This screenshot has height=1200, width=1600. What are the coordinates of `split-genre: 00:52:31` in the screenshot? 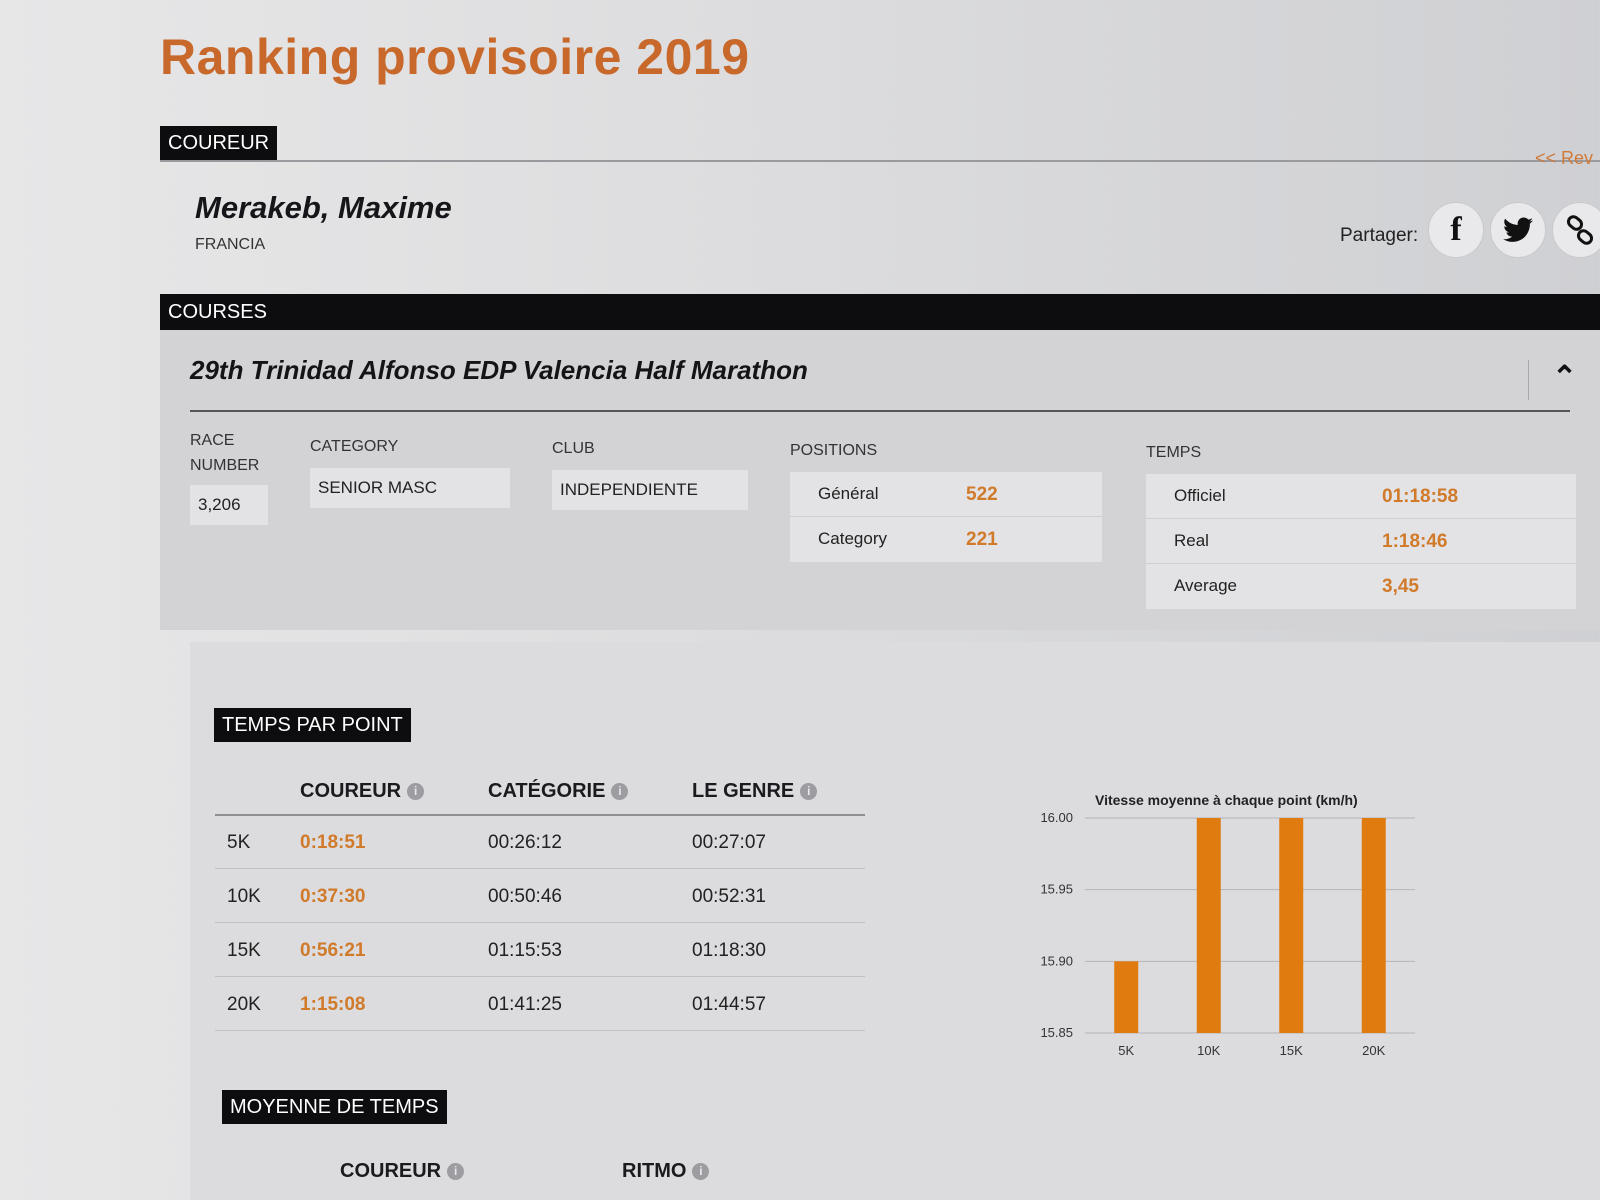 It's located at (729, 896).